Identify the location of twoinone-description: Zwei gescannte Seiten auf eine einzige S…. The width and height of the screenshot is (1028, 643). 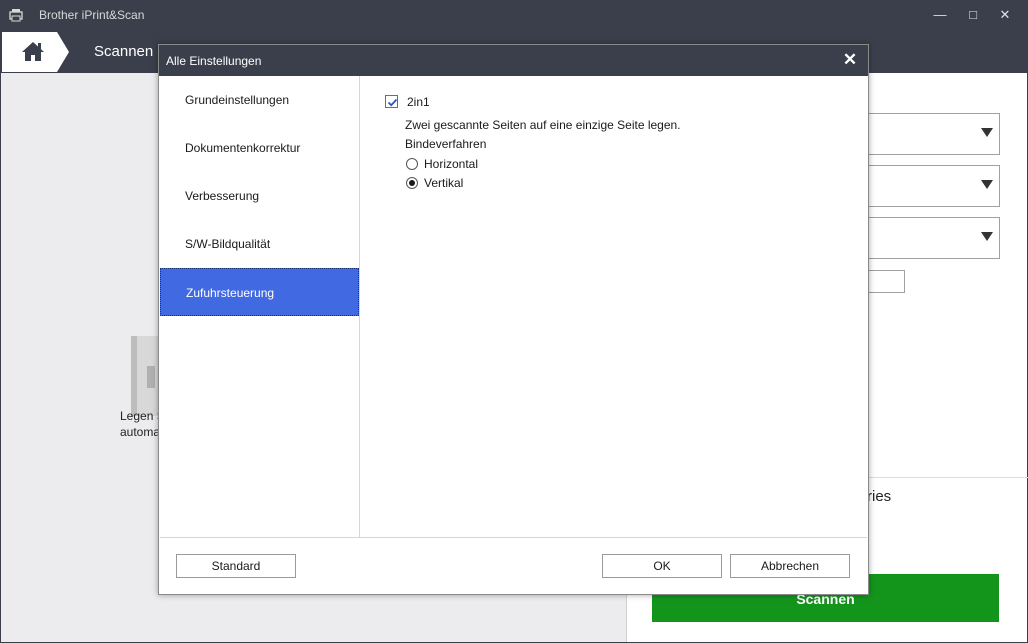
(543, 125).